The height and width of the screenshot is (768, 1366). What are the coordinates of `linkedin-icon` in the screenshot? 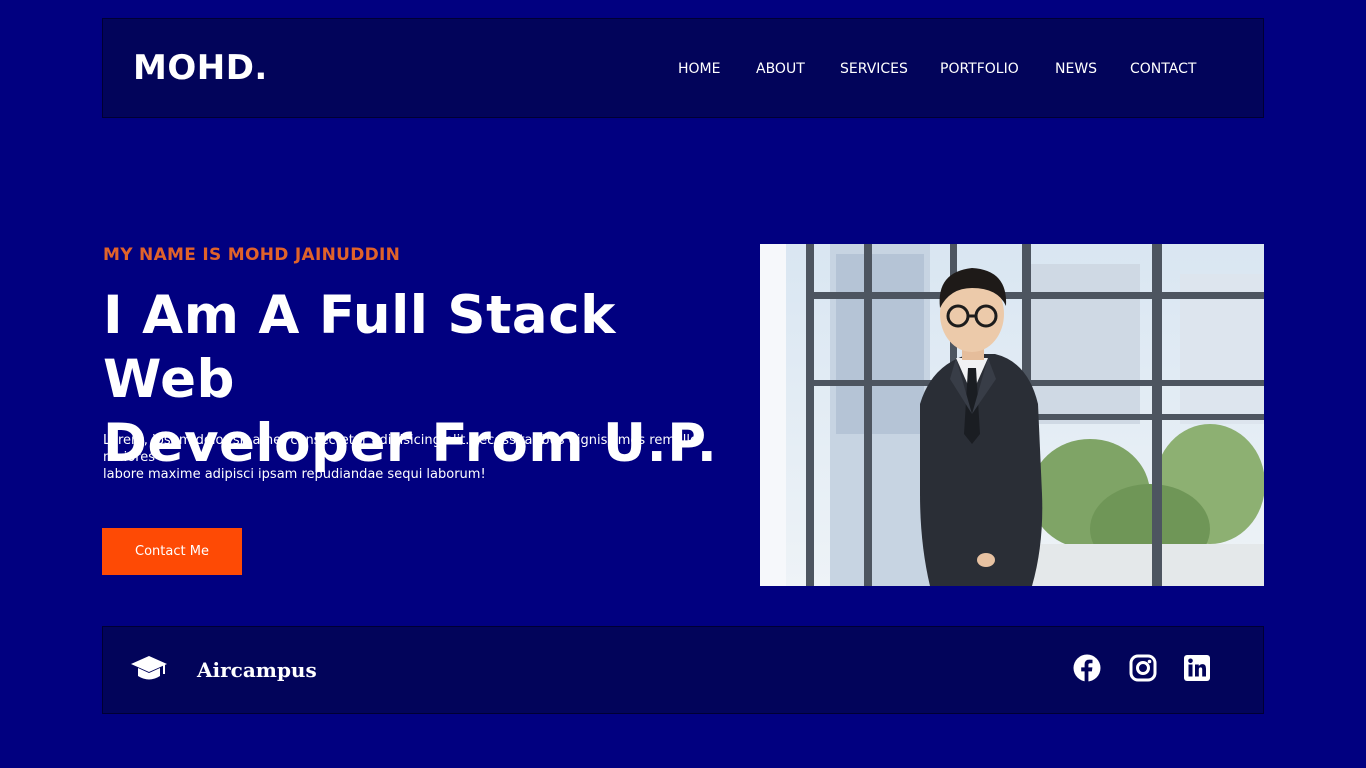 It's located at (1197, 668).